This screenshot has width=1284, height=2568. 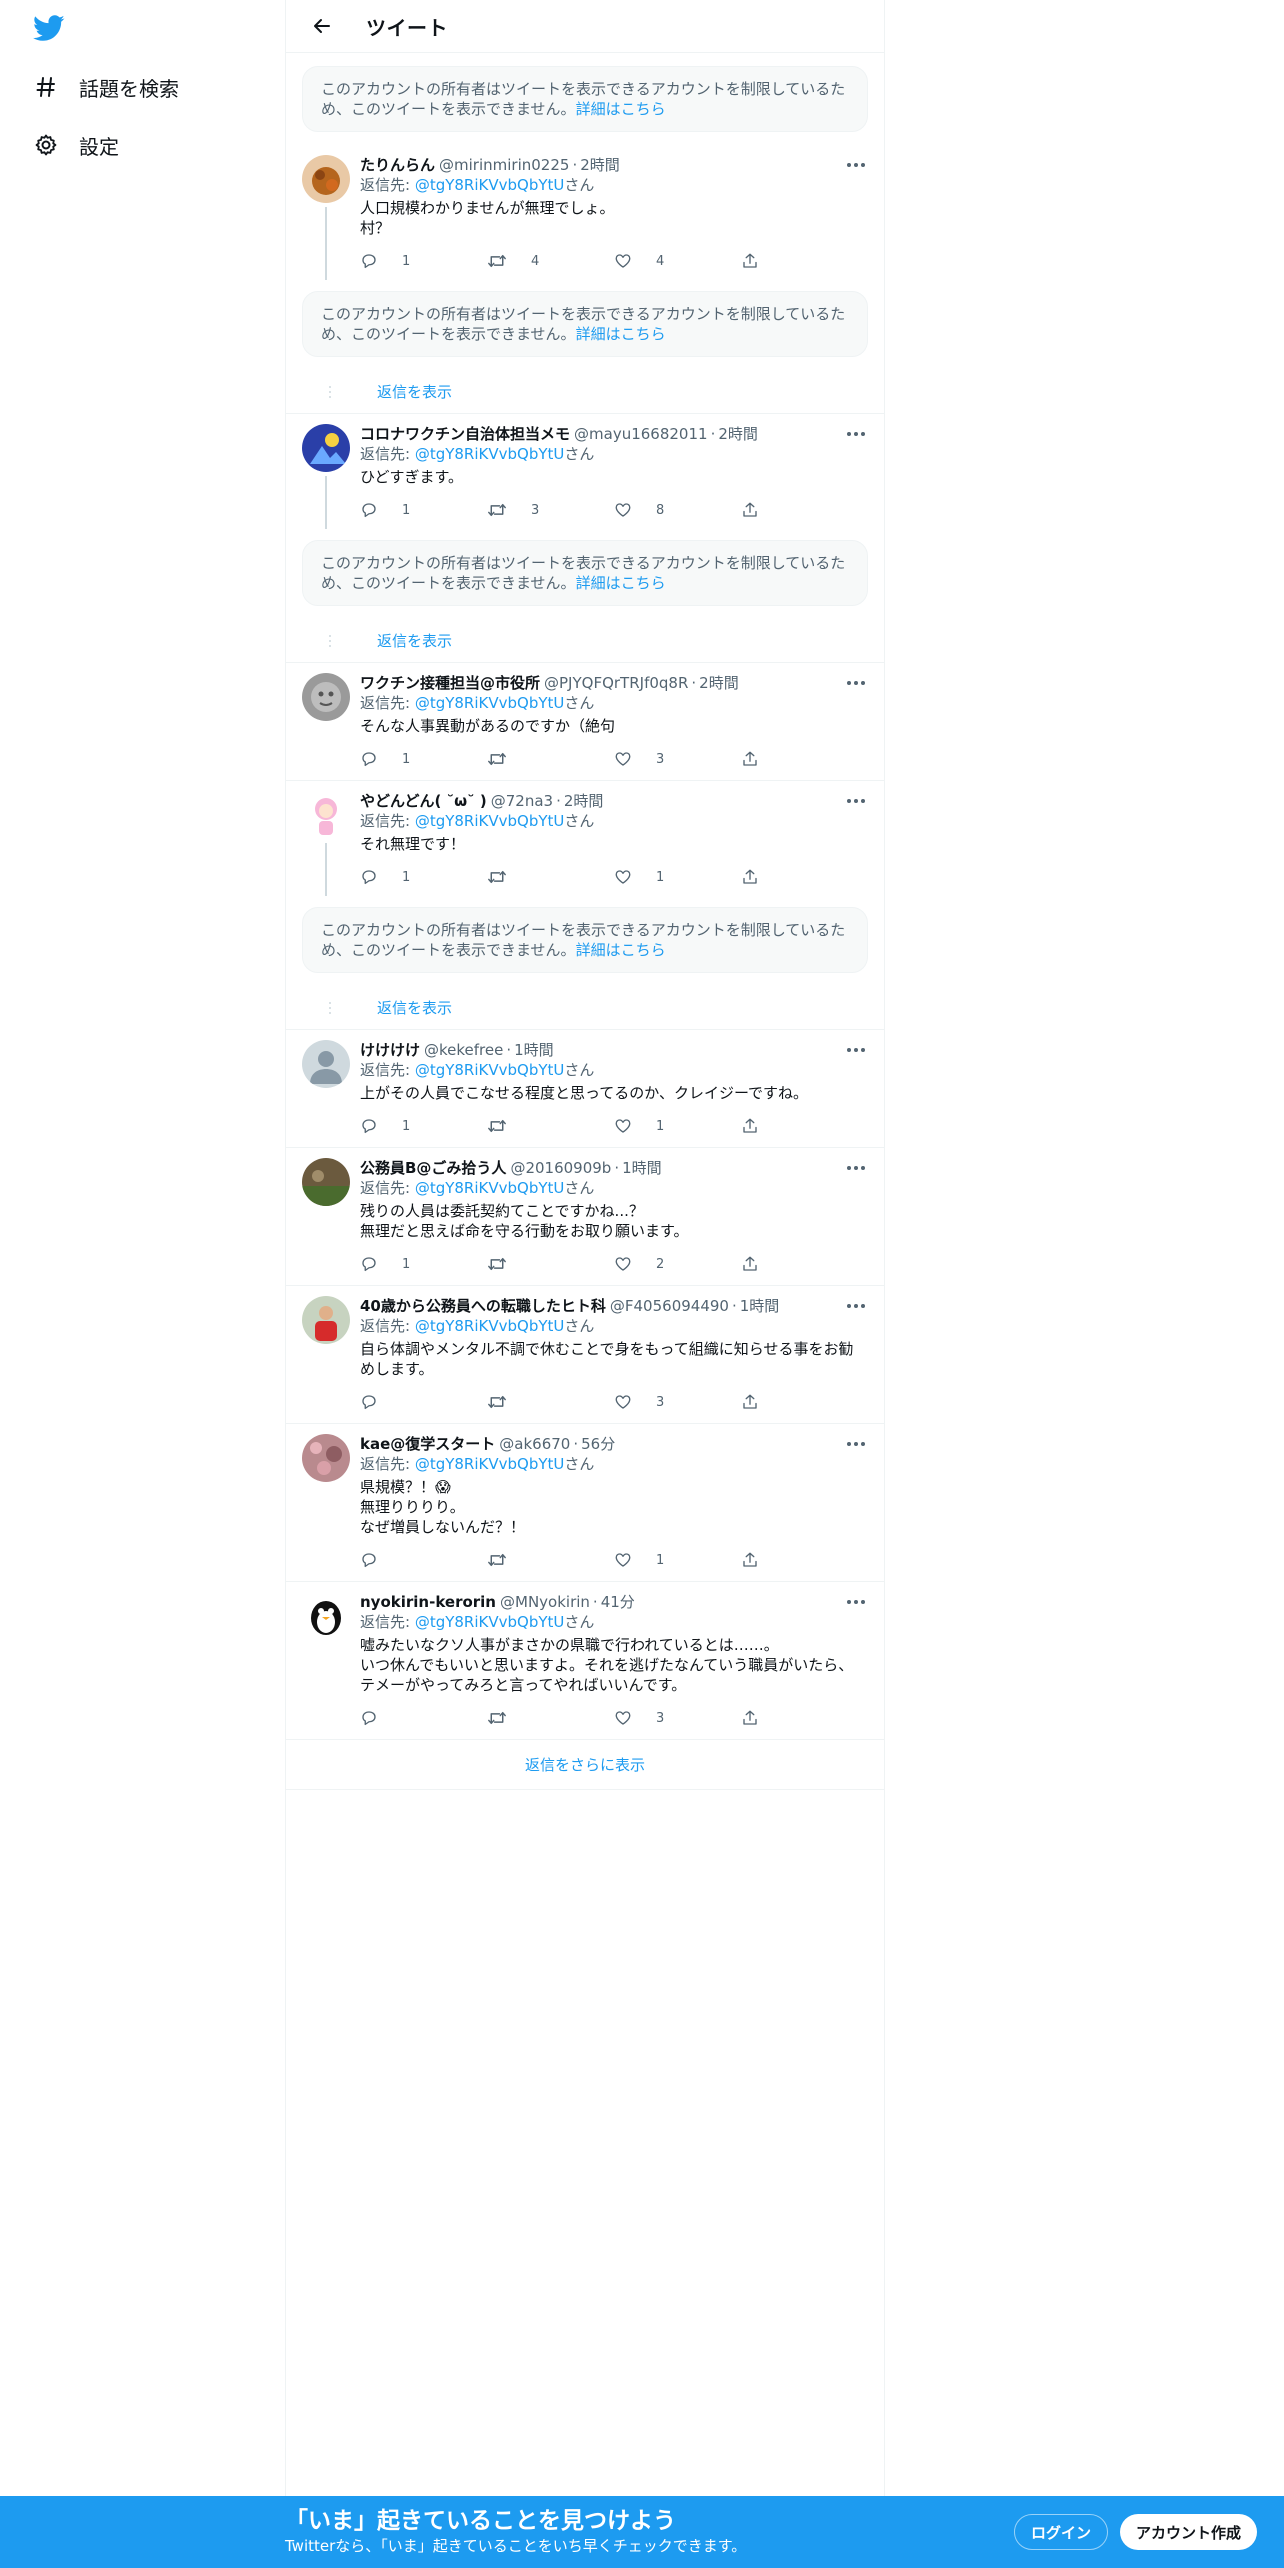 I want to click on twitter-bird-icon, so click(x=49, y=28).